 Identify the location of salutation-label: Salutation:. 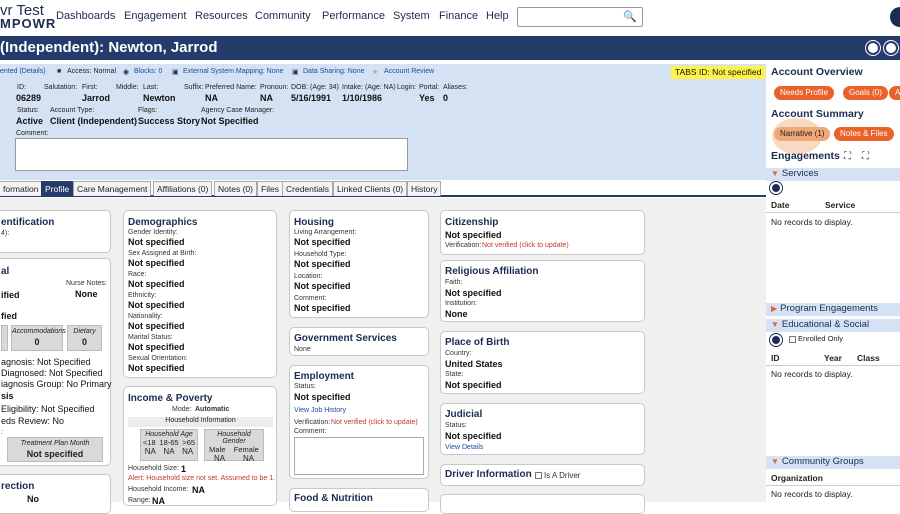
(61, 87).